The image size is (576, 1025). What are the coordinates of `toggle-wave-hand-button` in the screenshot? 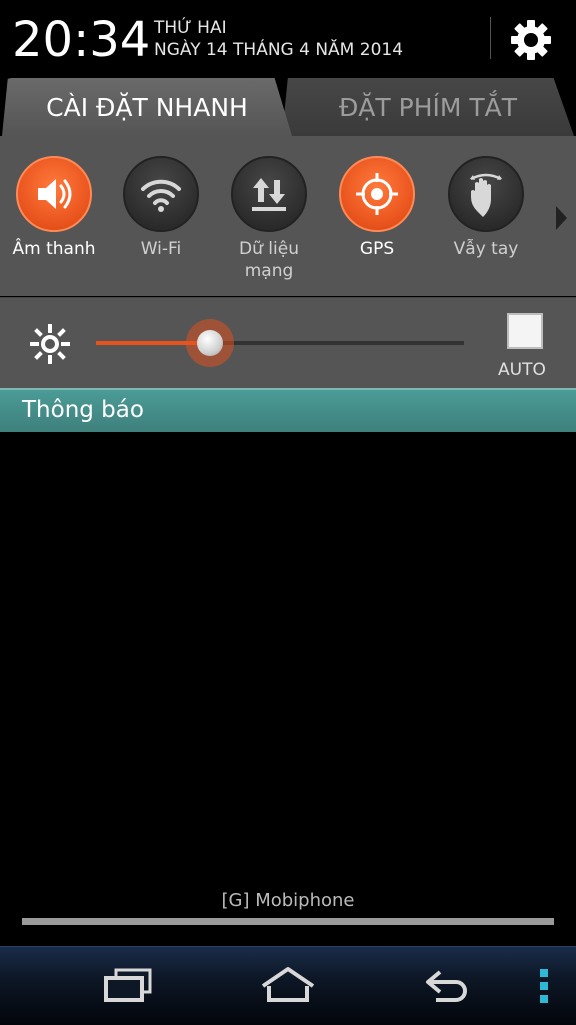 It's located at (486, 194).